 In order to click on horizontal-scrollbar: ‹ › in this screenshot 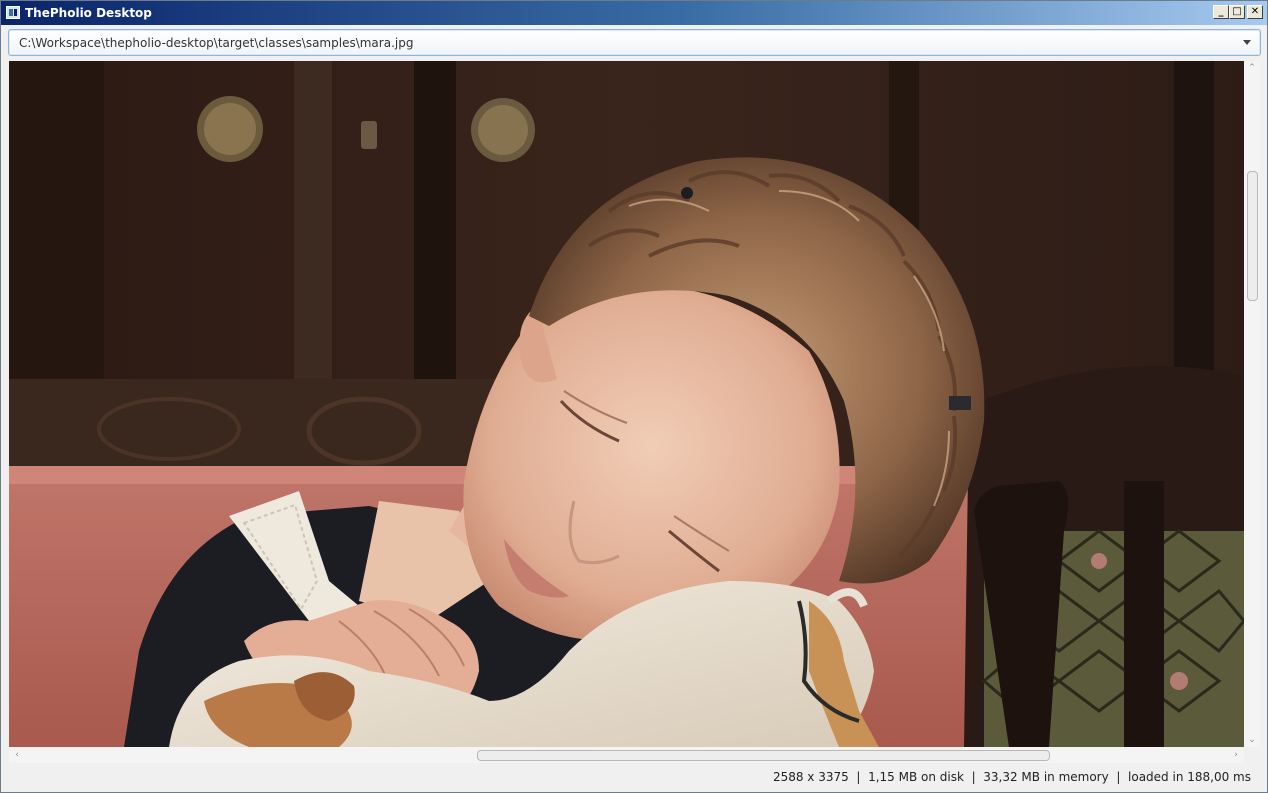, I will do `click(626, 755)`.